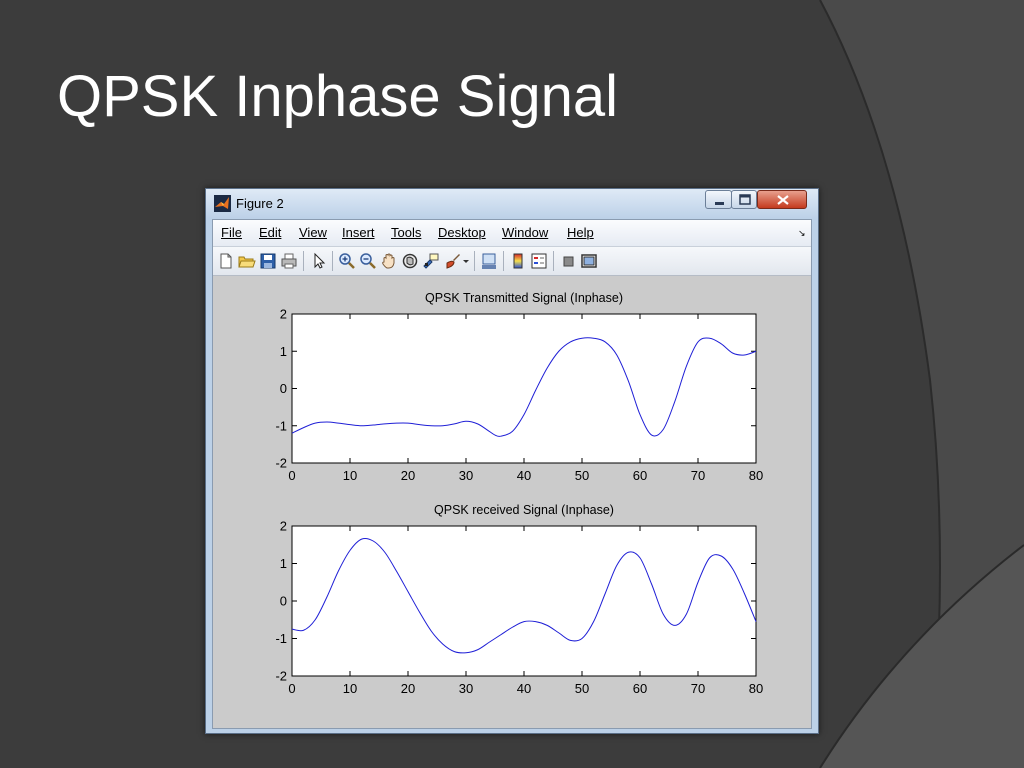 Image resolution: width=1024 pixels, height=768 pixels. What do you see at coordinates (406, 232) in the screenshot?
I see `menu-tools: Tools` at bounding box center [406, 232].